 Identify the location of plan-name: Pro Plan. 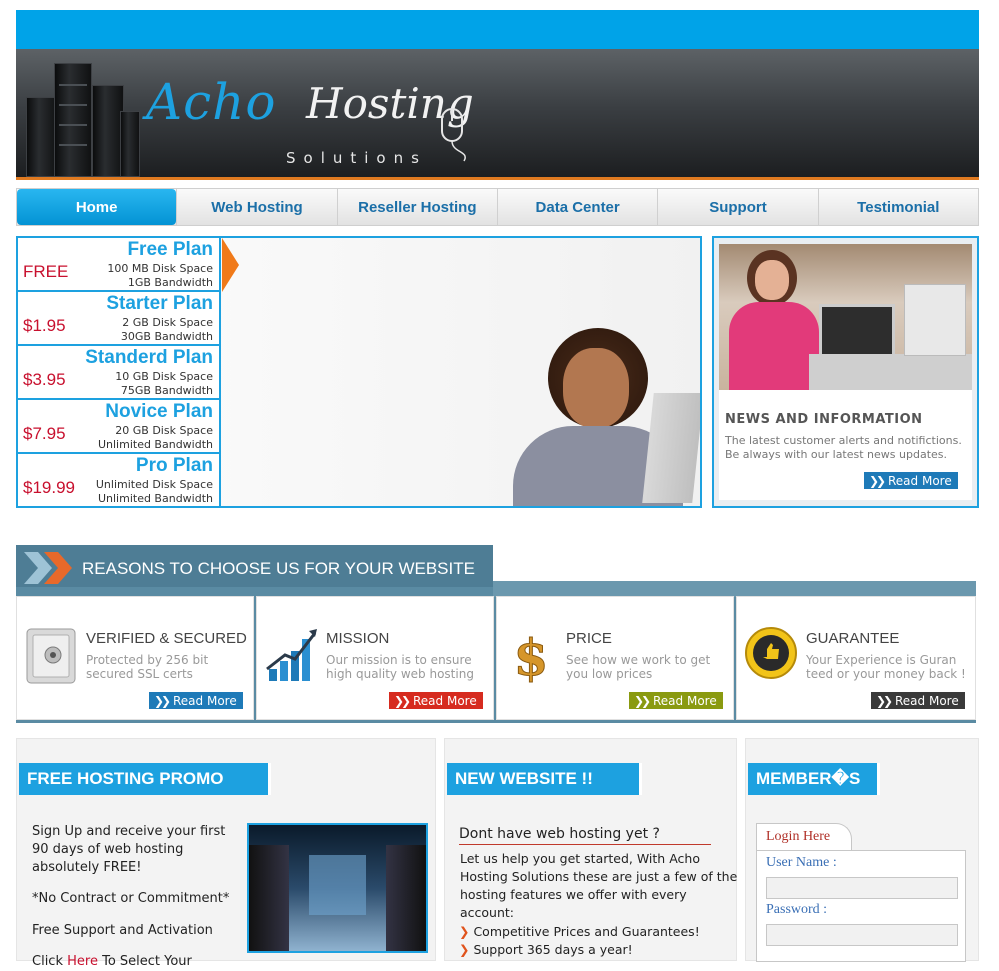
(174, 465).